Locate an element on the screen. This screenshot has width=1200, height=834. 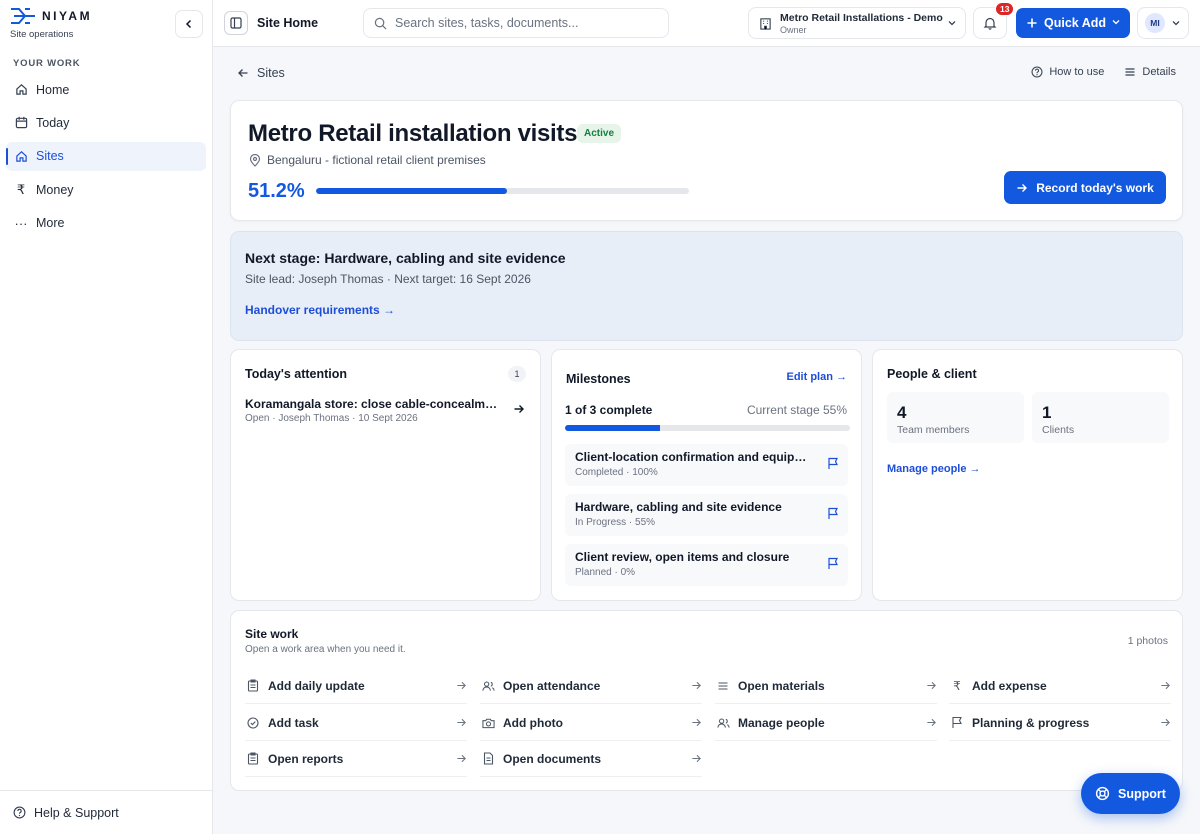
details-label: Details is located at coordinates (1159, 72).